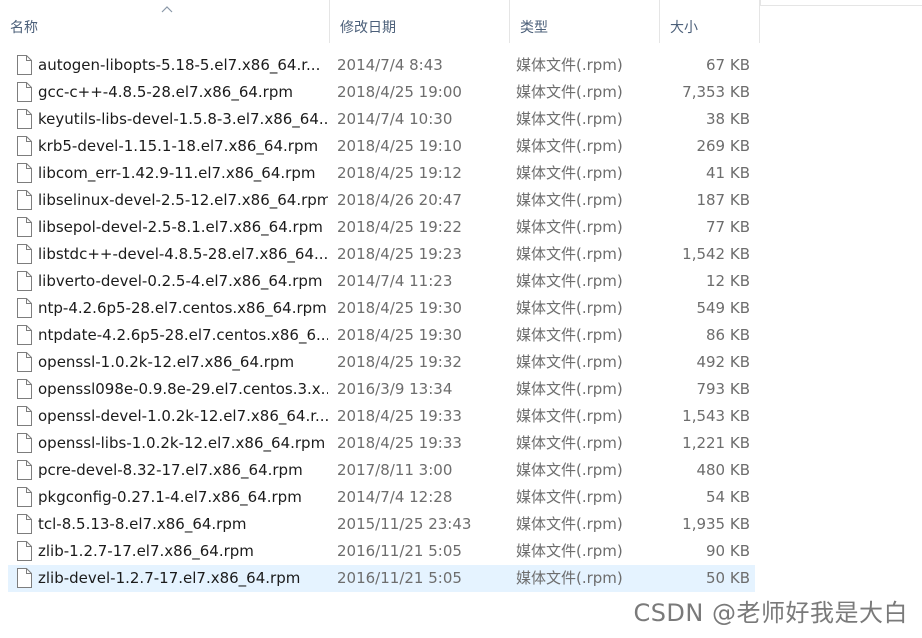 The width and height of the screenshot is (922, 638). I want to click on file-size: 67 KB, so click(728, 65).